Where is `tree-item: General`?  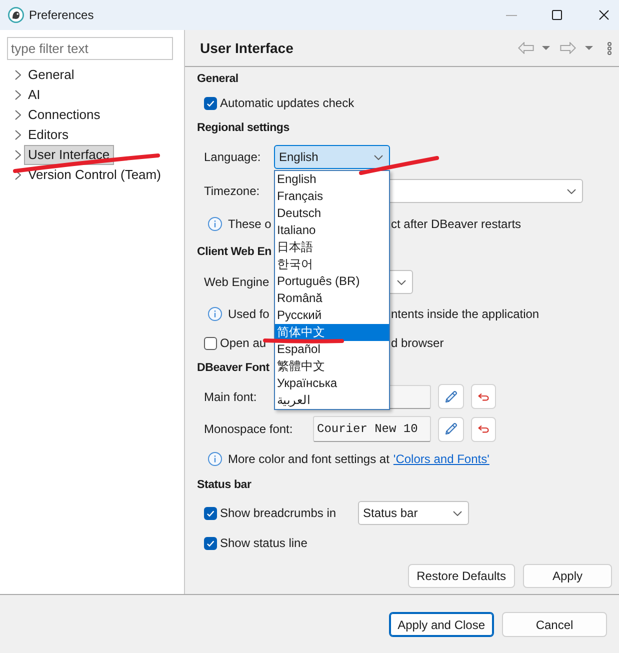
tree-item: General is located at coordinates (51, 75).